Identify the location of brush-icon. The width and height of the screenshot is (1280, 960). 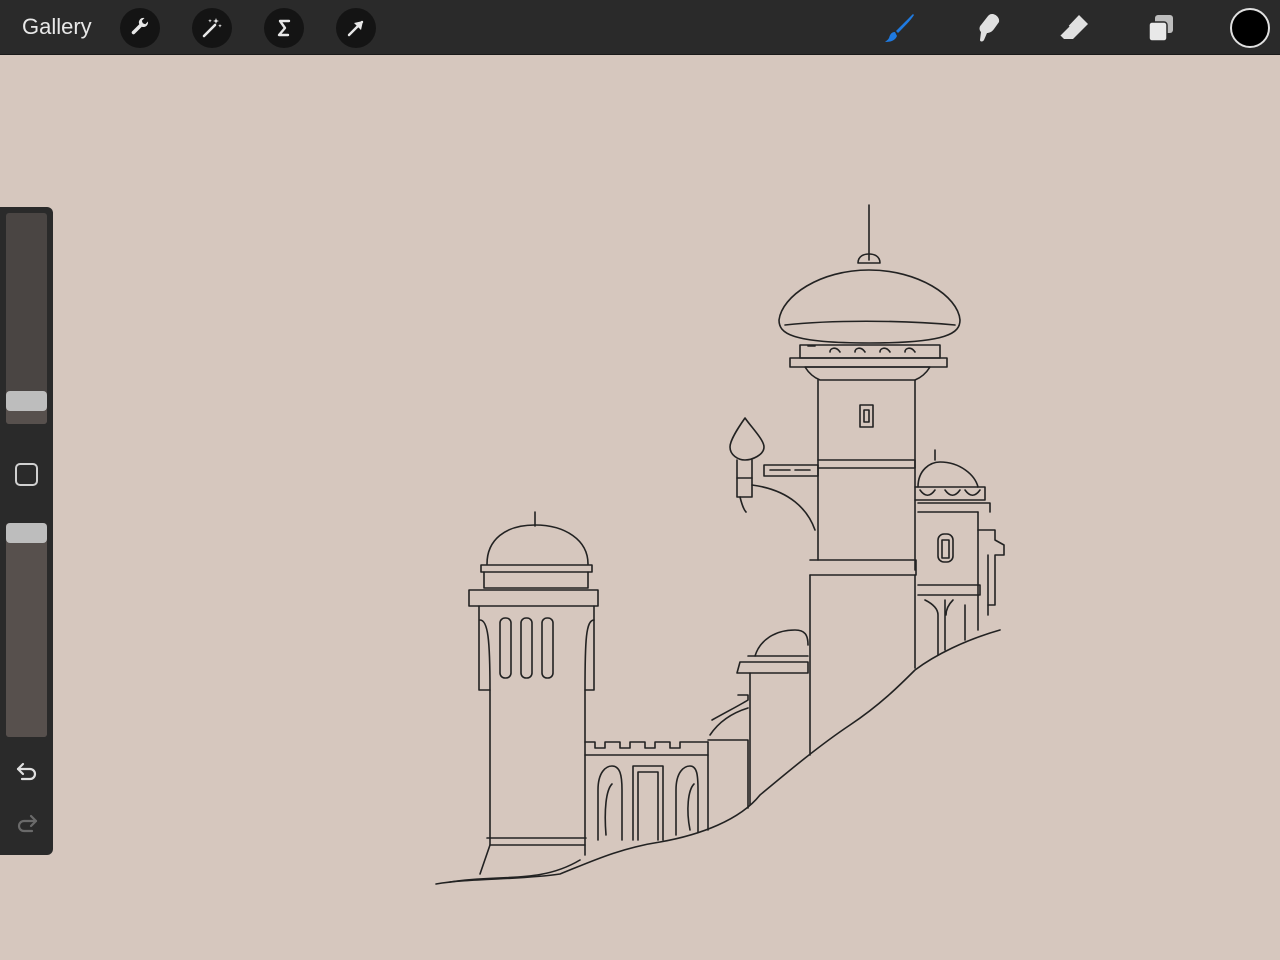
(899, 28).